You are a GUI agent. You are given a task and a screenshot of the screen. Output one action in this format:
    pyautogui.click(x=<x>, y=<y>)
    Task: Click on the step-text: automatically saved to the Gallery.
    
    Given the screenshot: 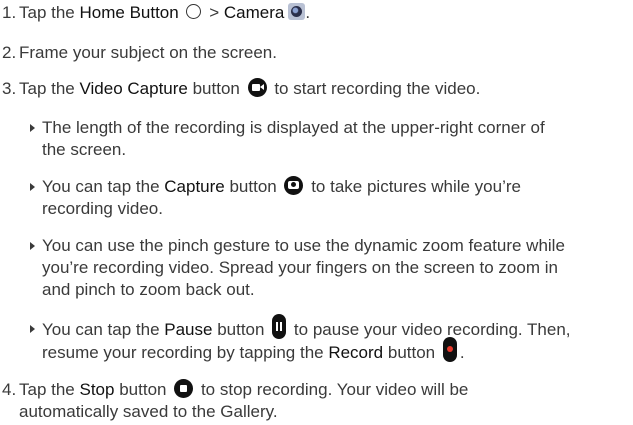 What is the action you would take?
    pyautogui.click(x=148, y=411)
    